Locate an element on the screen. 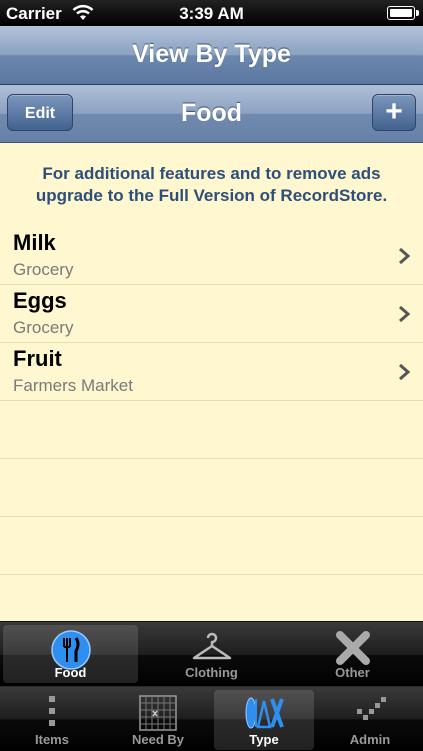 This screenshot has height=751, width=423. tab-need-by: Need By is located at coordinates (158, 720).